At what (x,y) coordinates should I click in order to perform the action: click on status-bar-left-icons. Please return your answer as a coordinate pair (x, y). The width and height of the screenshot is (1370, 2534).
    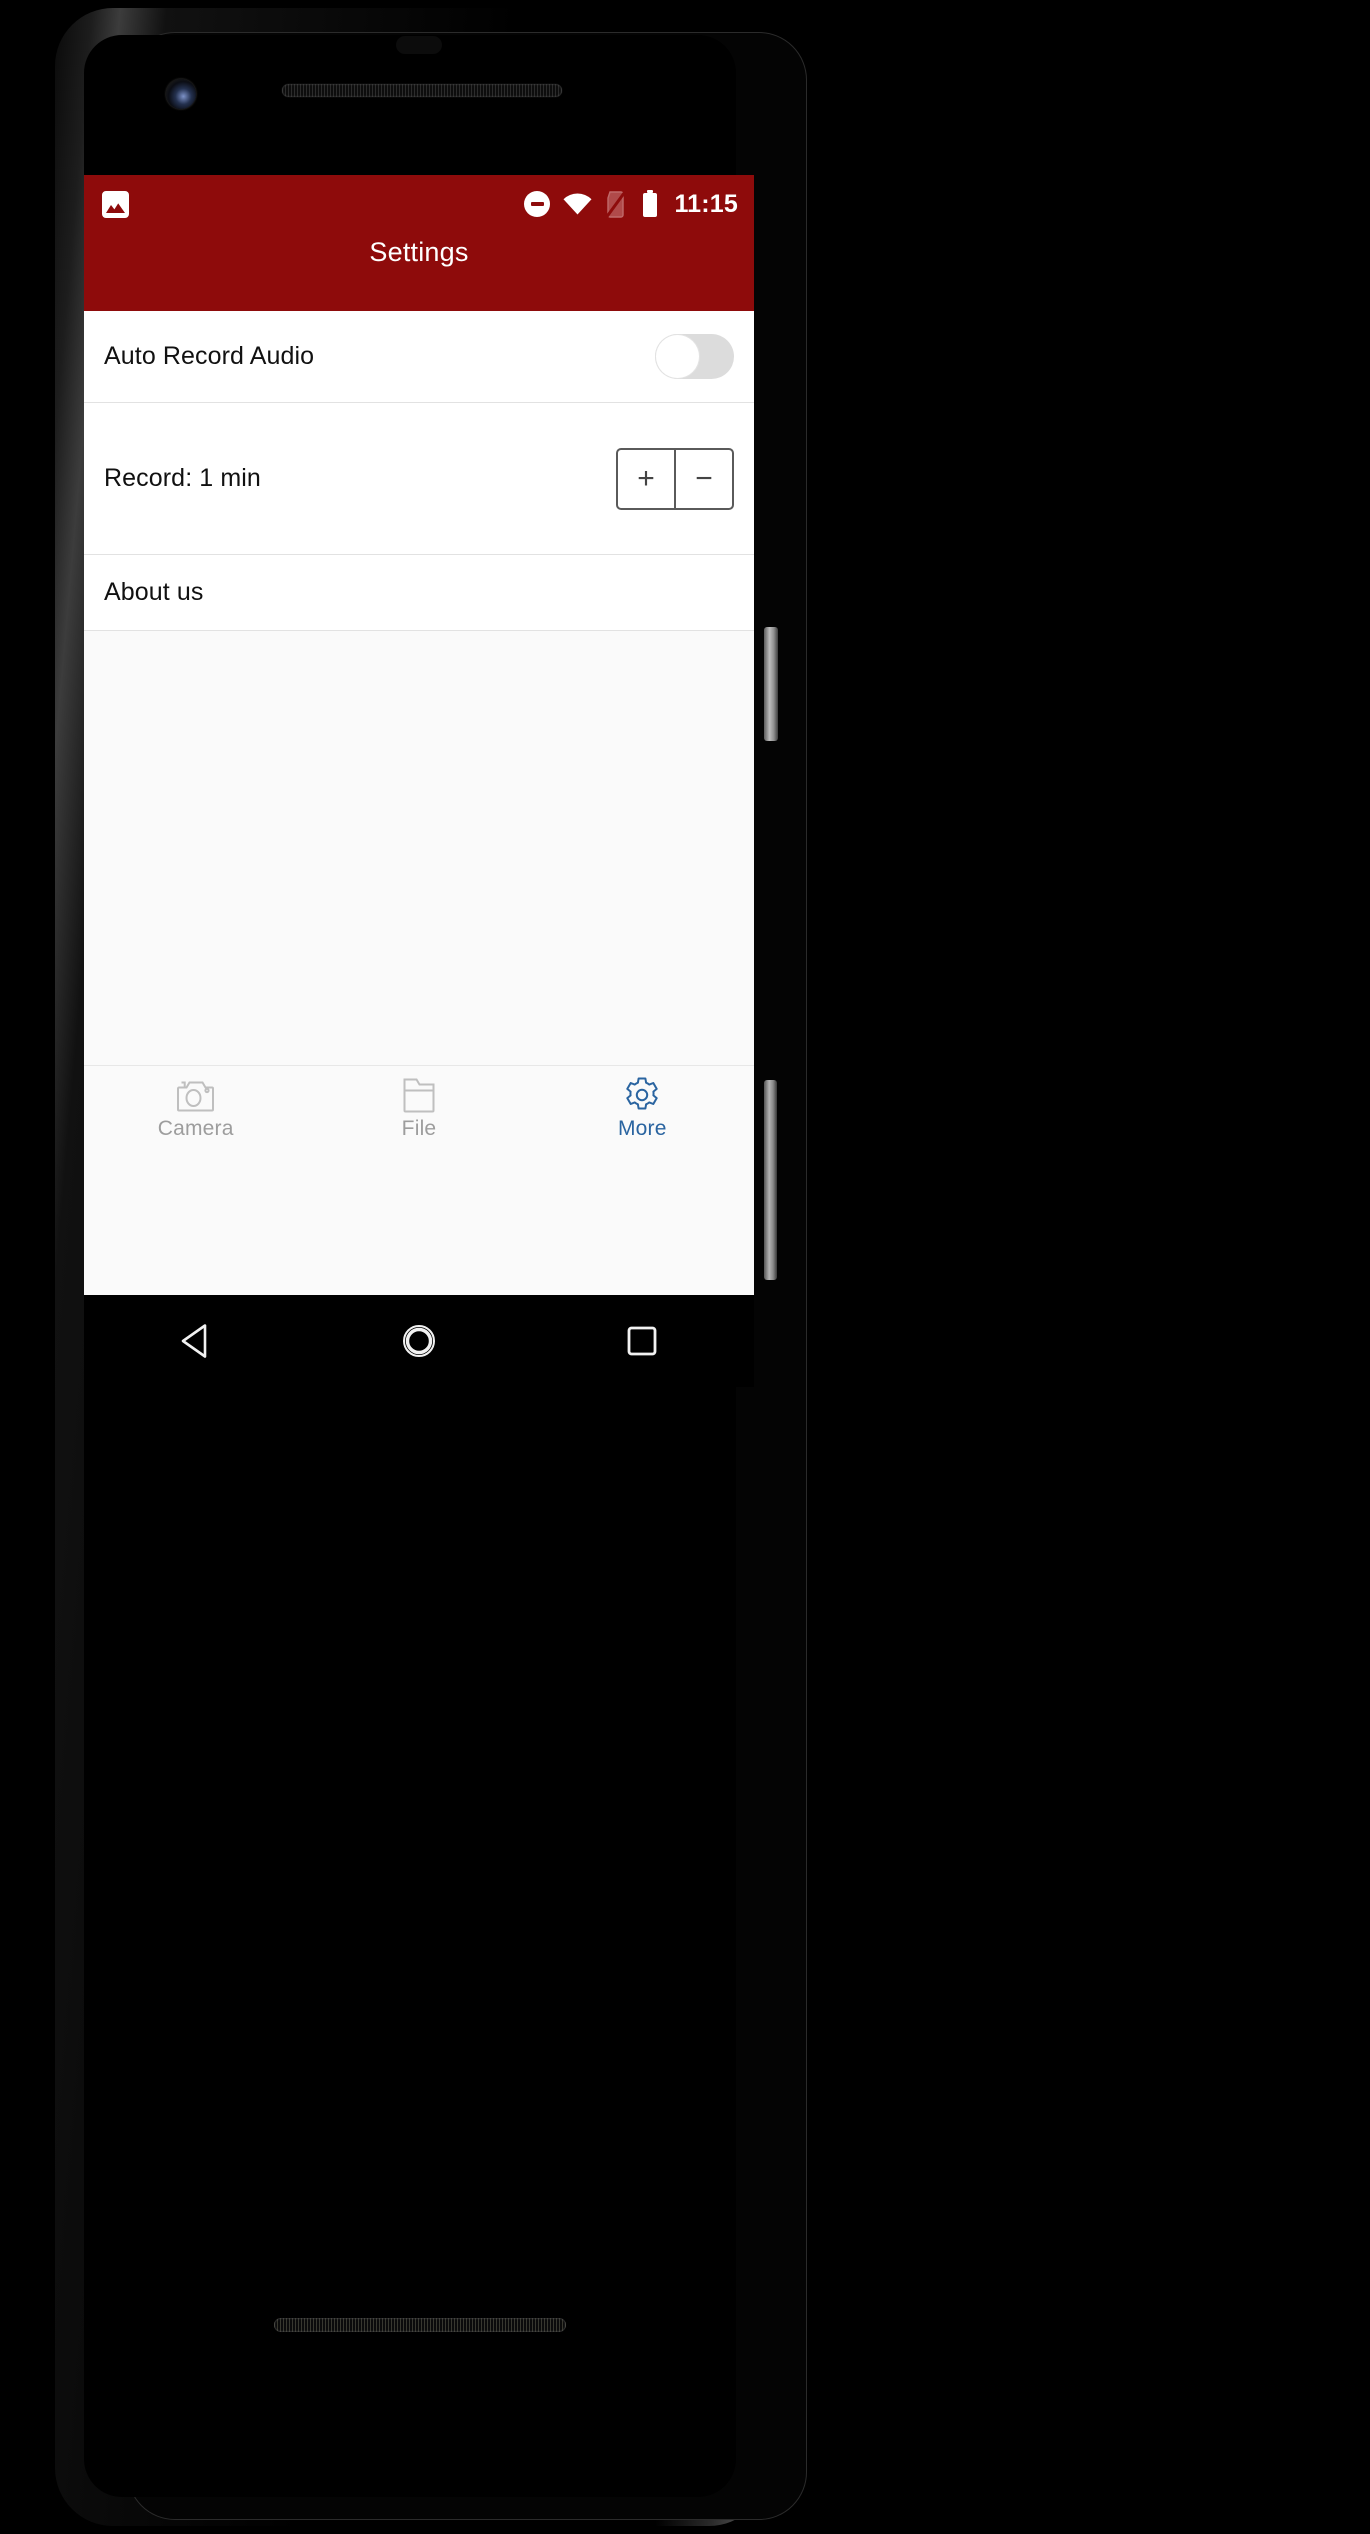
    Looking at the image, I should click on (115, 204).